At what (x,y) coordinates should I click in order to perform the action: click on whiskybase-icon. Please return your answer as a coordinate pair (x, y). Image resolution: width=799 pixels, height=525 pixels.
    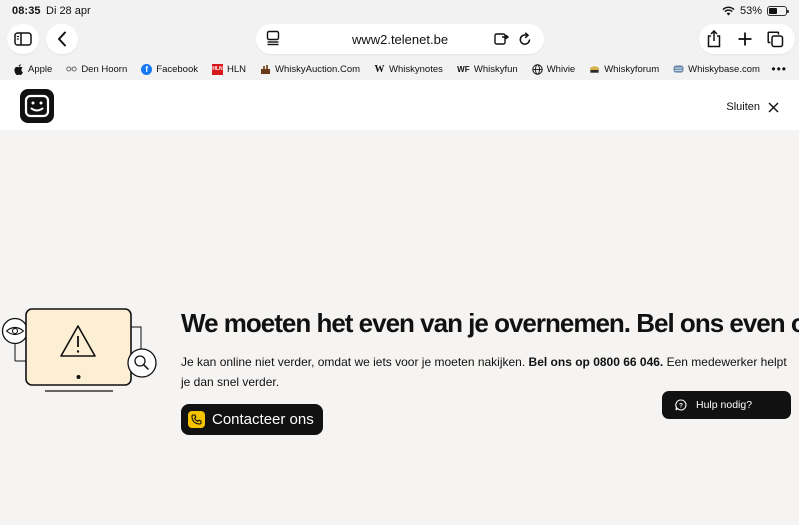
    Looking at the image, I should click on (678, 69).